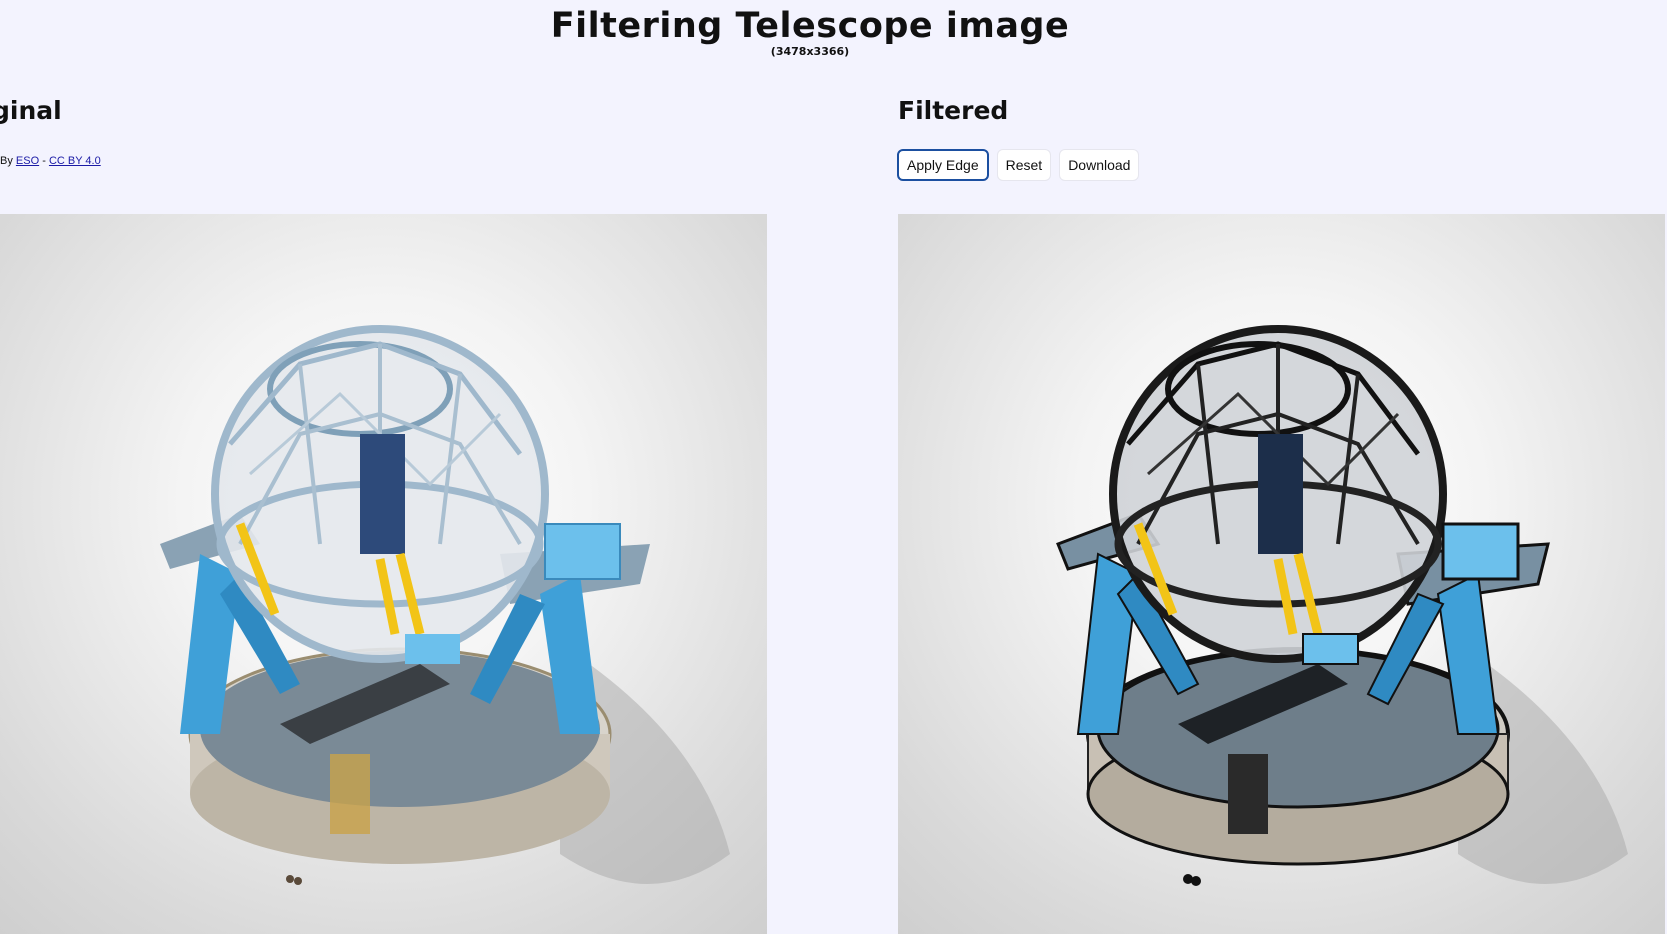 This screenshot has height=934, width=1667. What do you see at coordinates (810, 26) in the screenshot?
I see `page-title: Filtering Telescope image` at bounding box center [810, 26].